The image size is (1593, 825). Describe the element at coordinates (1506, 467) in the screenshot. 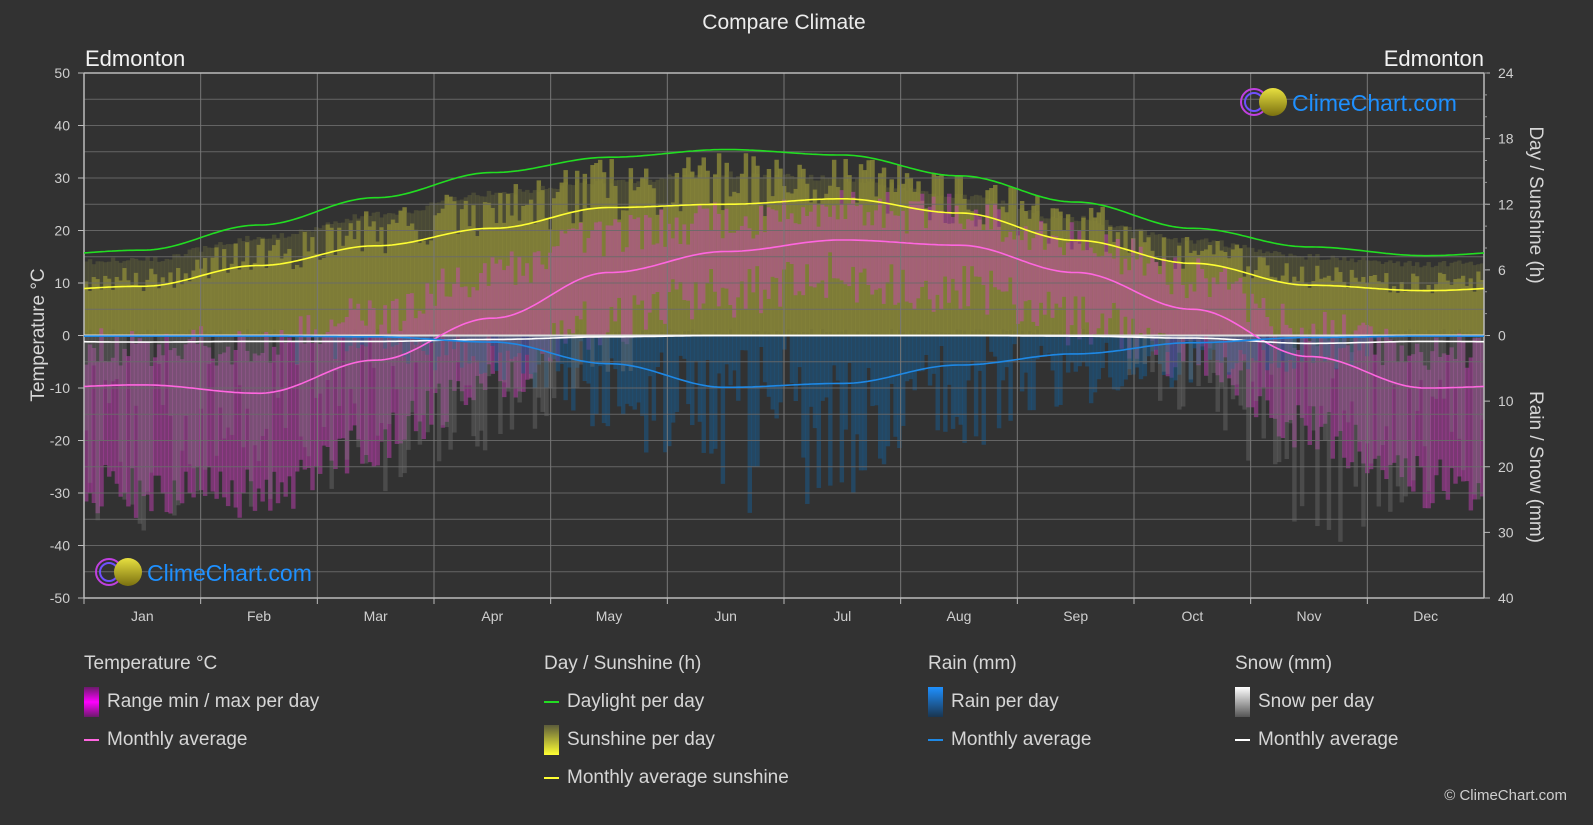

I see `right-tick-label-precip: 20` at that location.